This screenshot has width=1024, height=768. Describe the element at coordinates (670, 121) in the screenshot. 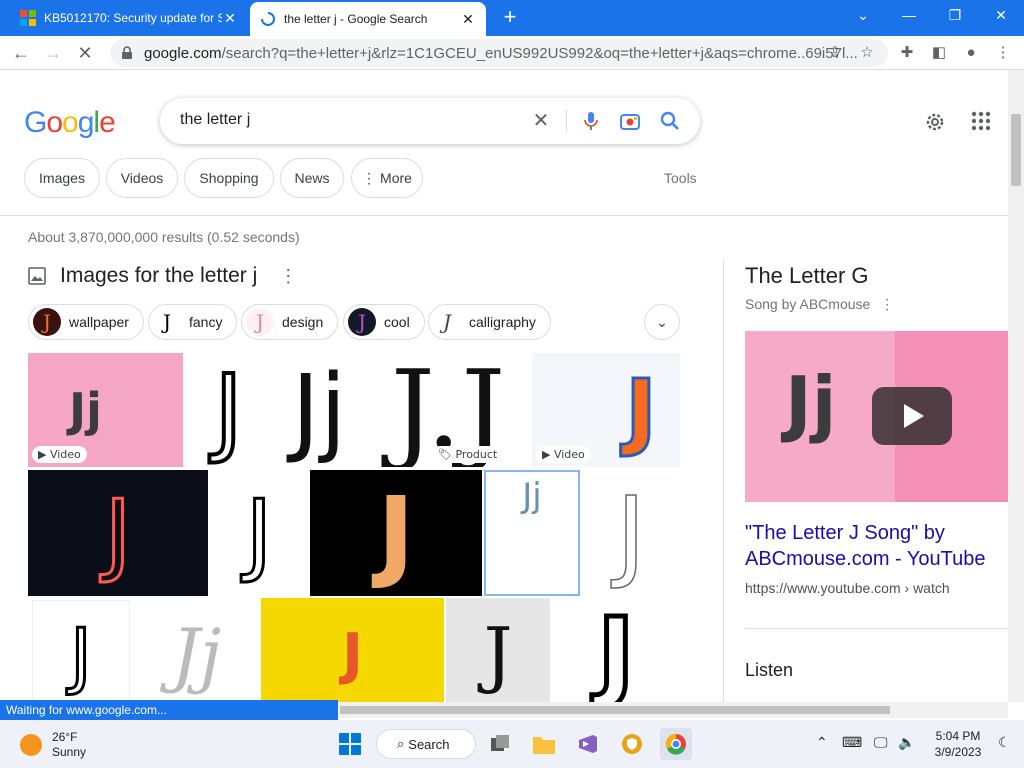

I see `search-submit-icon` at that location.